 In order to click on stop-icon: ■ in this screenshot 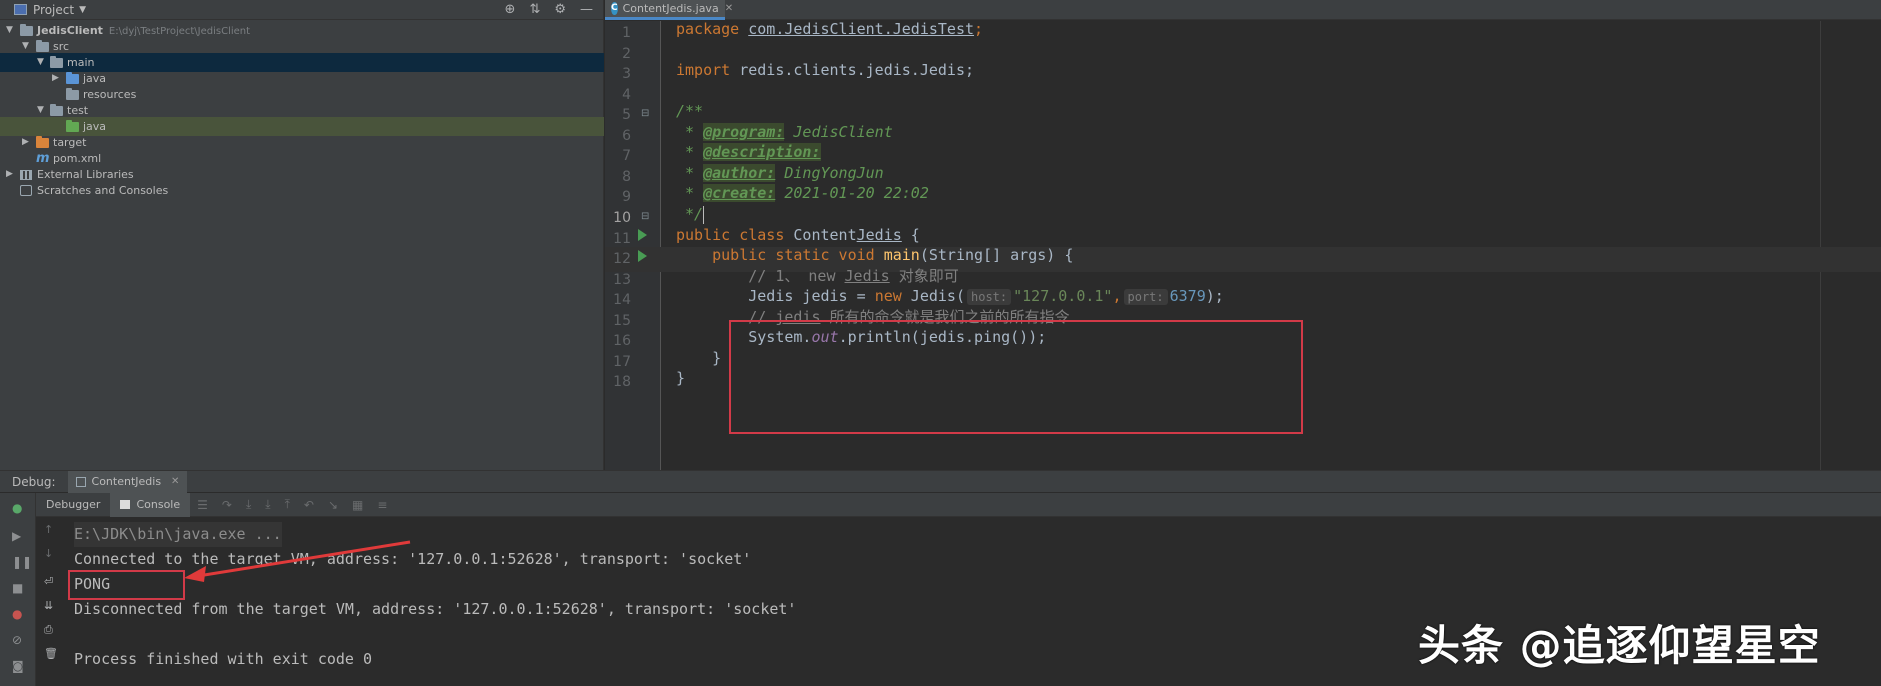, I will do `click(17, 588)`.